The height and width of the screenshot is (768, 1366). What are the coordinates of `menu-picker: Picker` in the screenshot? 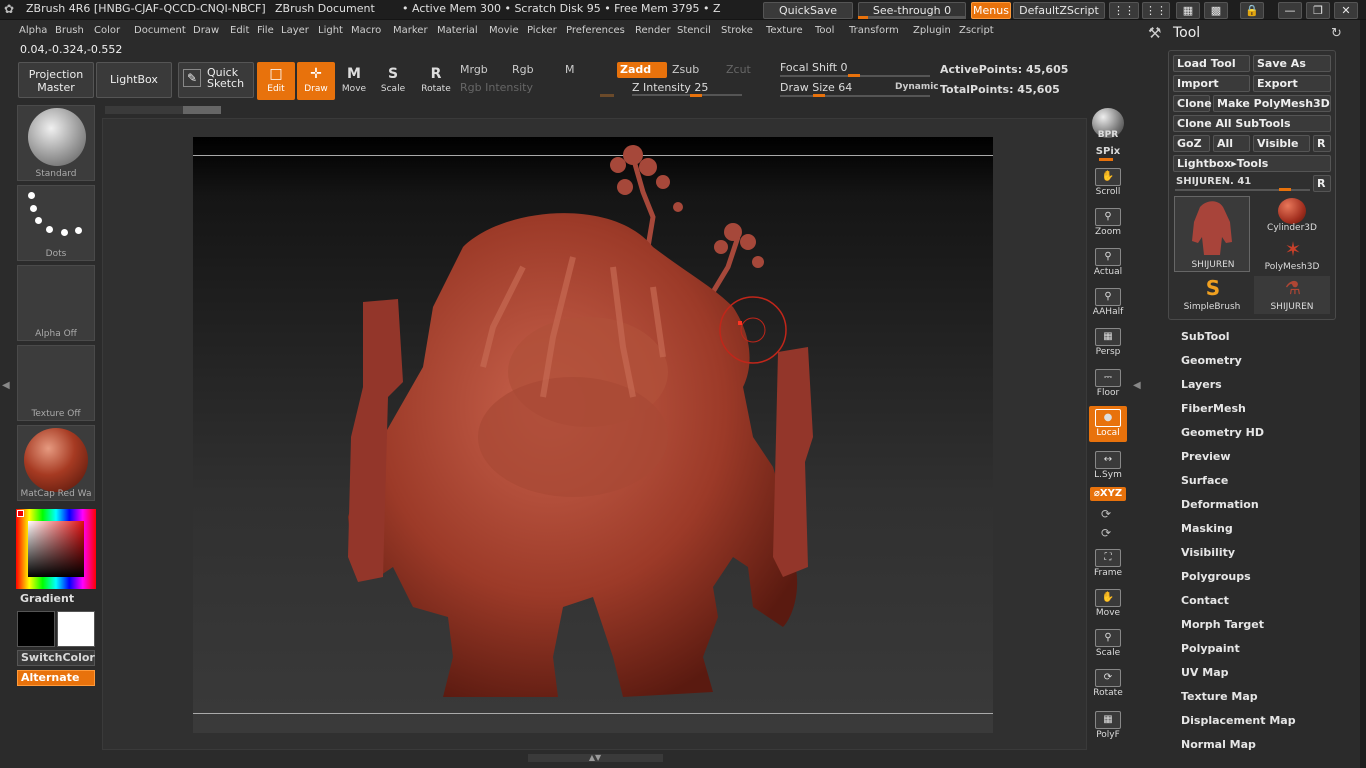 It's located at (542, 30).